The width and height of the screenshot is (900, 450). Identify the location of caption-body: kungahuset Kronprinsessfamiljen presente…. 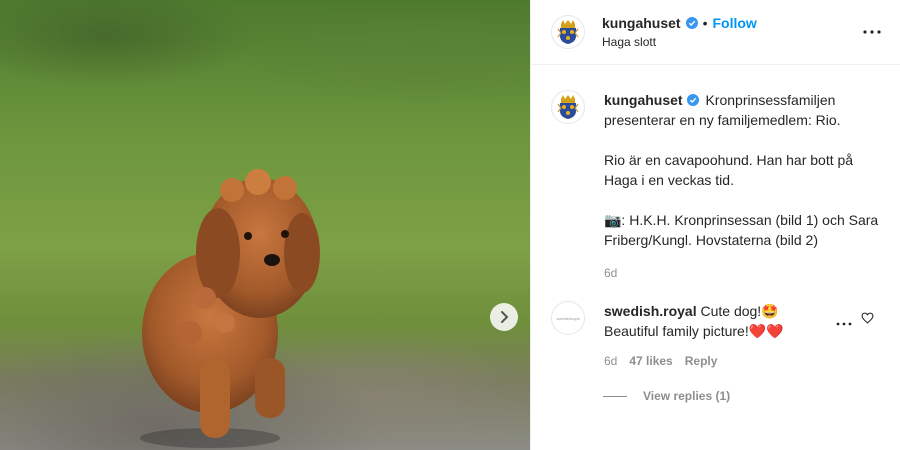
(744, 186).